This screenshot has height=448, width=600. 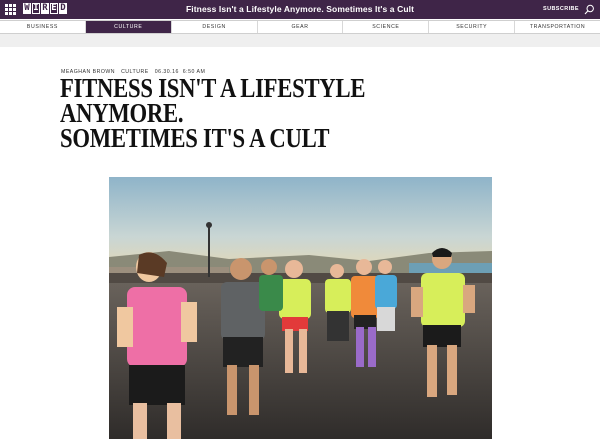 What do you see at coordinates (471, 27) in the screenshot?
I see `nav-security: SECURITY` at bounding box center [471, 27].